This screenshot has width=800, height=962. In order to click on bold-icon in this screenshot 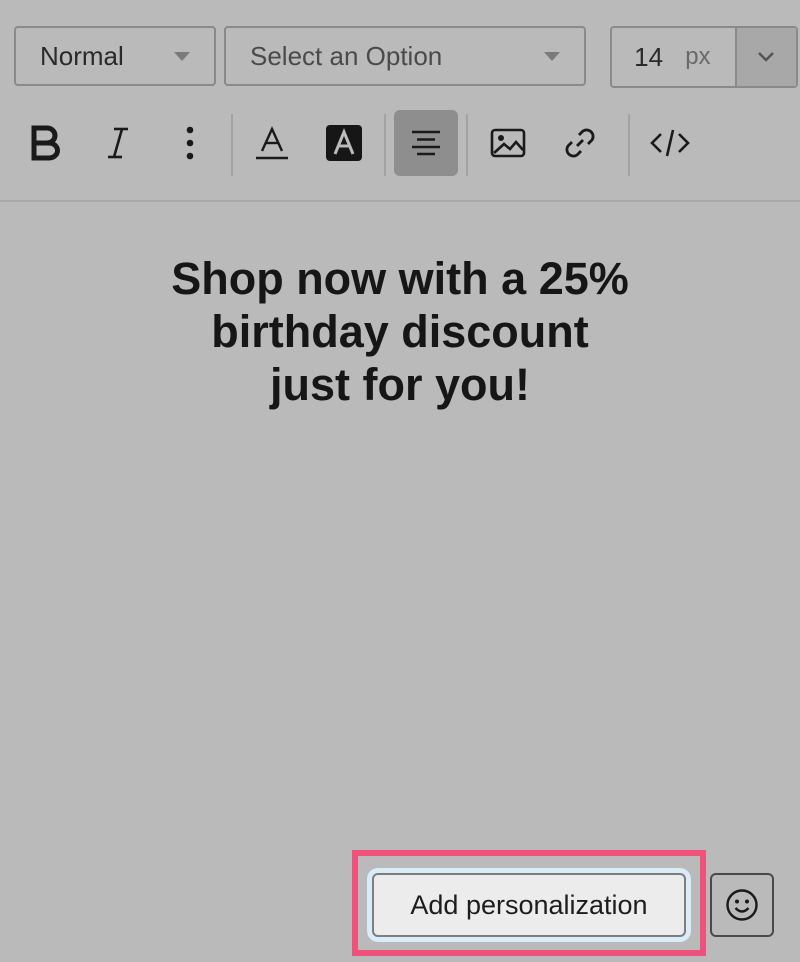, I will do `click(45, 143)`.